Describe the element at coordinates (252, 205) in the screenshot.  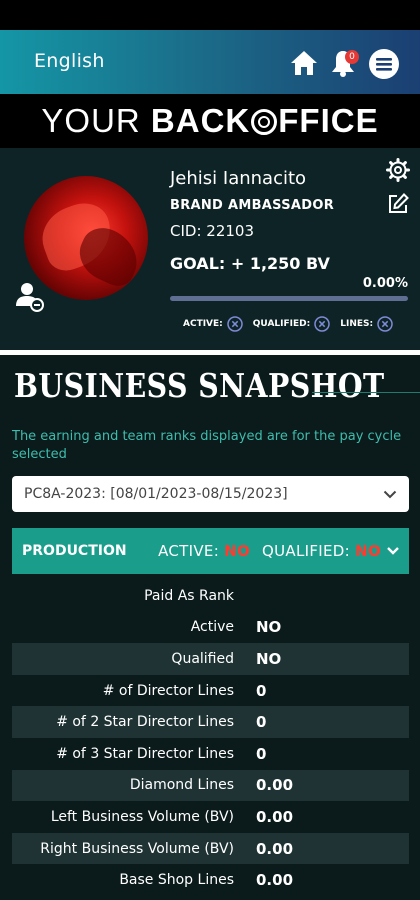
I see `user-rank: BRAND AMBASSADOR` at that location.